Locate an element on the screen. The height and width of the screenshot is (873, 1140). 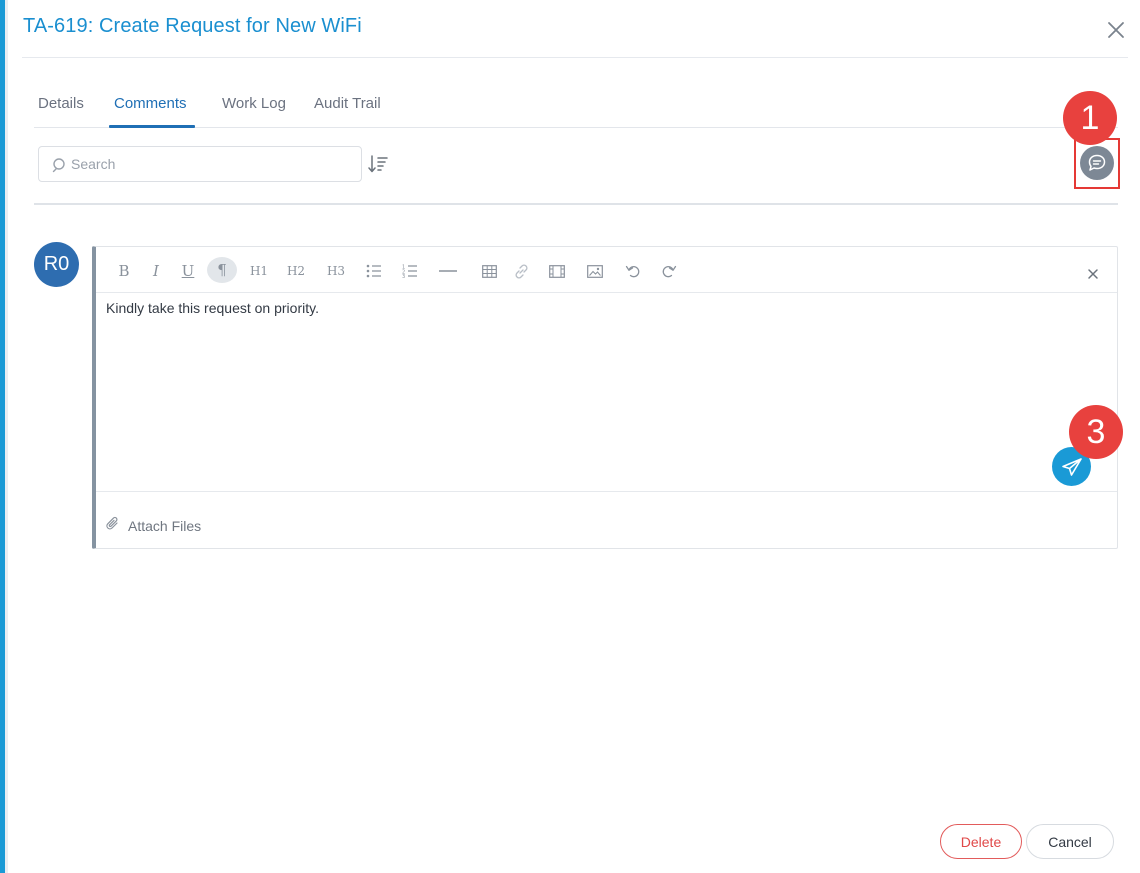
section-divider is located at coordinates (576, 204).